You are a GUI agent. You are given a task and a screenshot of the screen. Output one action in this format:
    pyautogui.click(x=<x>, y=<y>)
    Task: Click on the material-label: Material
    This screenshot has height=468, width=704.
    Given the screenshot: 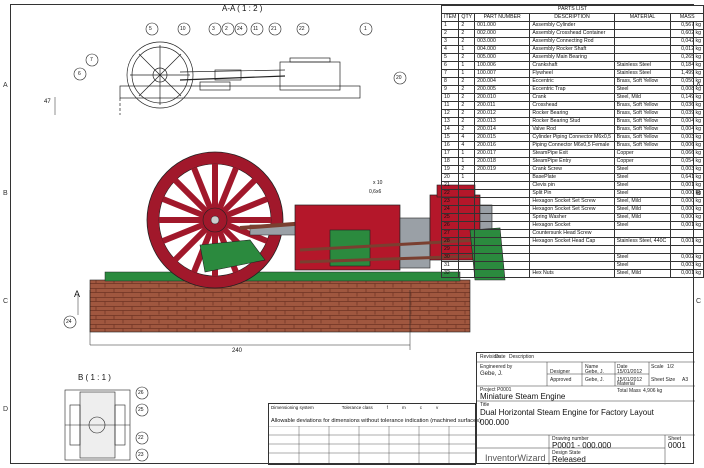 What is the action you would take?
    pyautogui.click(x=626, y=384)
    